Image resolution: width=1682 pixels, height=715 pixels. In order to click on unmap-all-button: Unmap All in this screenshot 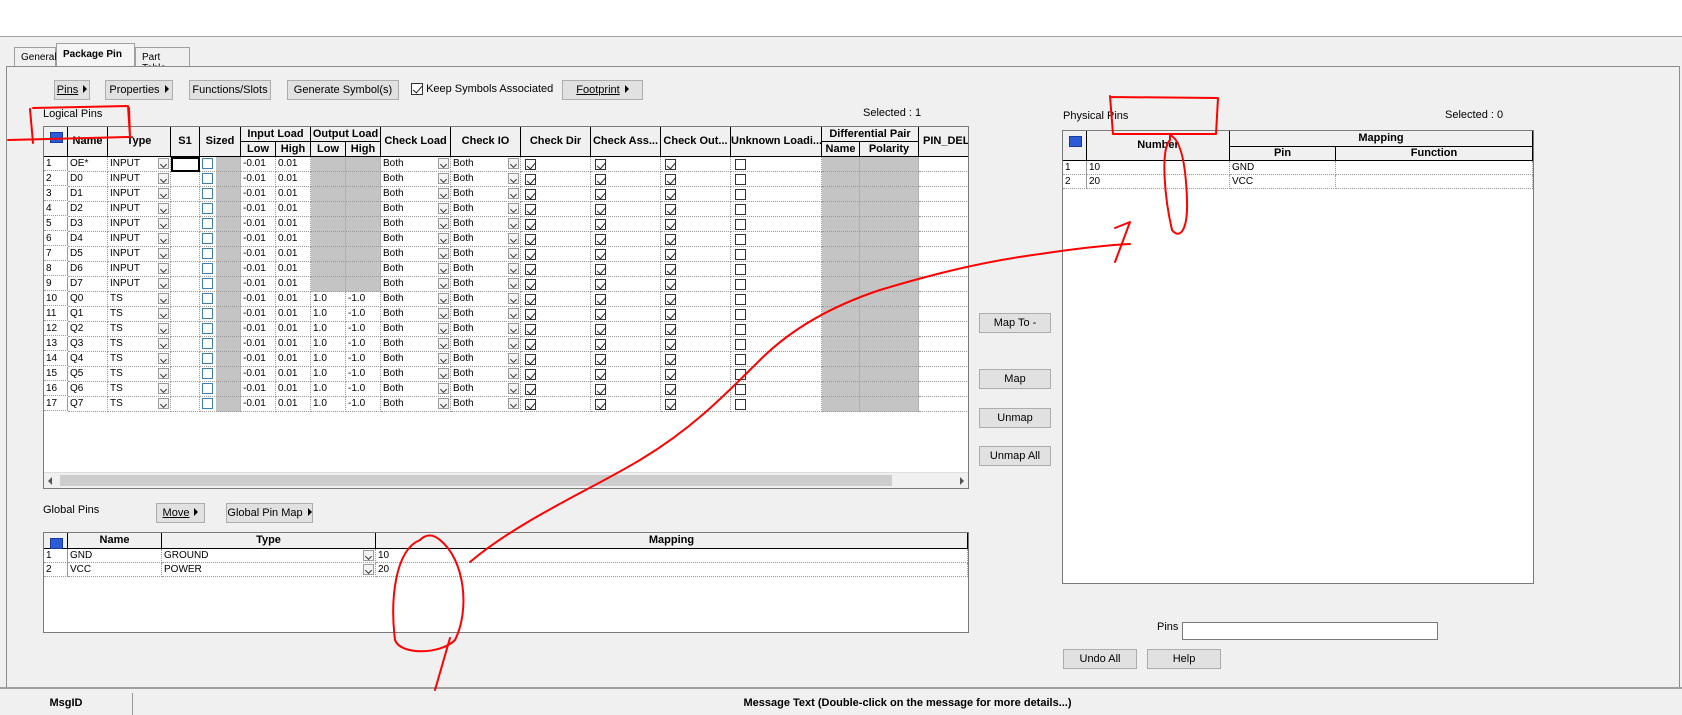, I will do `click(1015, 456)`.